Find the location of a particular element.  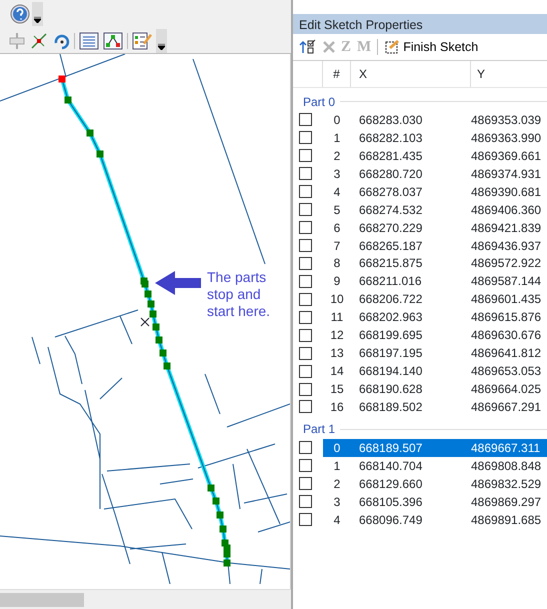

part-label: Part 1 is located at coordinates (319, 429).